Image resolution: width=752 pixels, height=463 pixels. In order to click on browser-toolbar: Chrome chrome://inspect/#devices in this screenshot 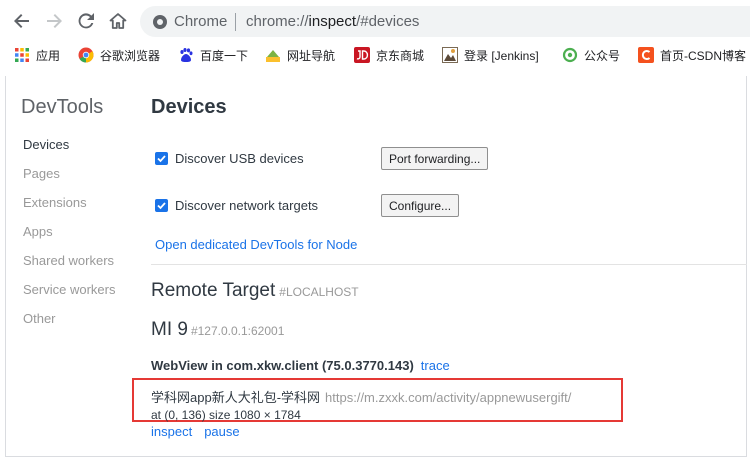, I will do `click(376, 21)`.